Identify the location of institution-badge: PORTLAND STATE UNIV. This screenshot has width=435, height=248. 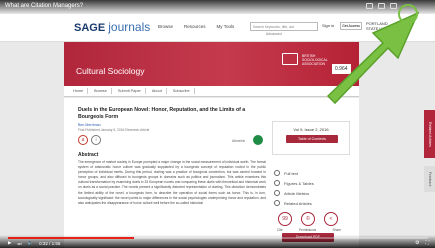
(377, 26).